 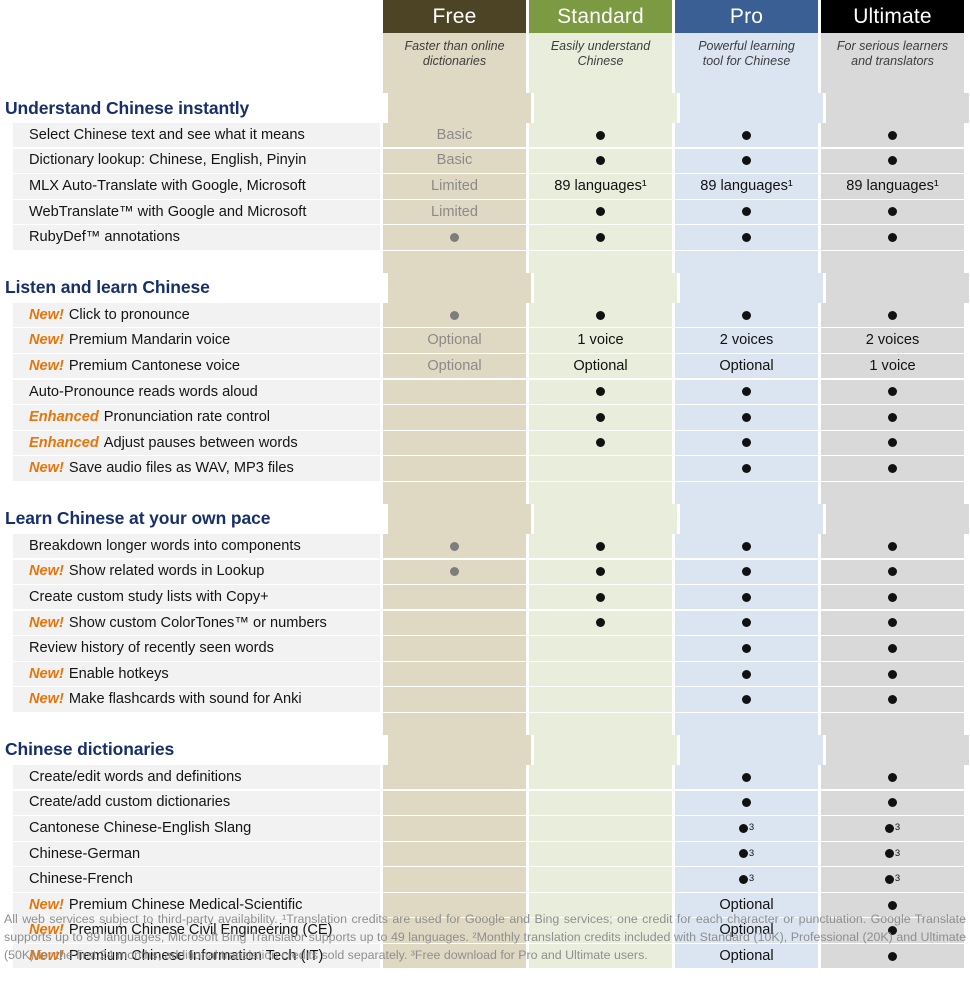 I want to click on section-gap-pro, so click(x=746, y=723).